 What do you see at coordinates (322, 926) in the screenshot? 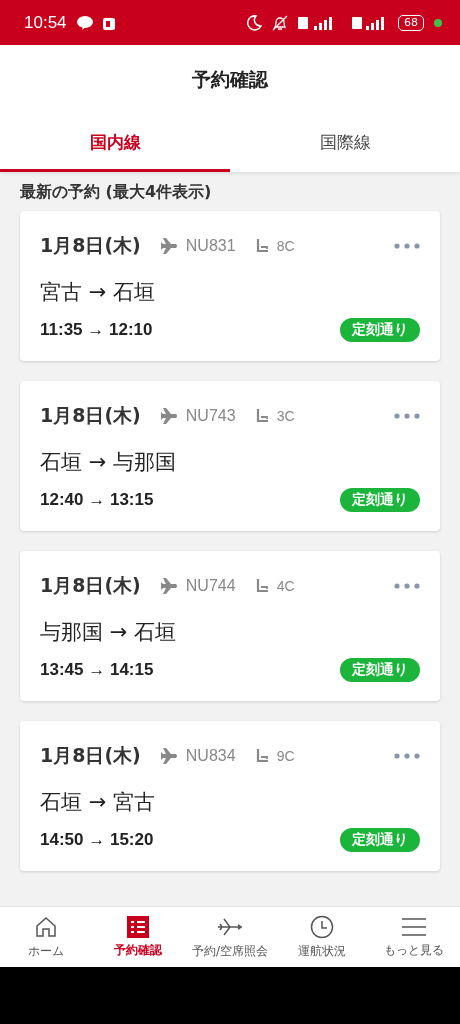
I see `clock-icon` at bounding box center [322, 926].